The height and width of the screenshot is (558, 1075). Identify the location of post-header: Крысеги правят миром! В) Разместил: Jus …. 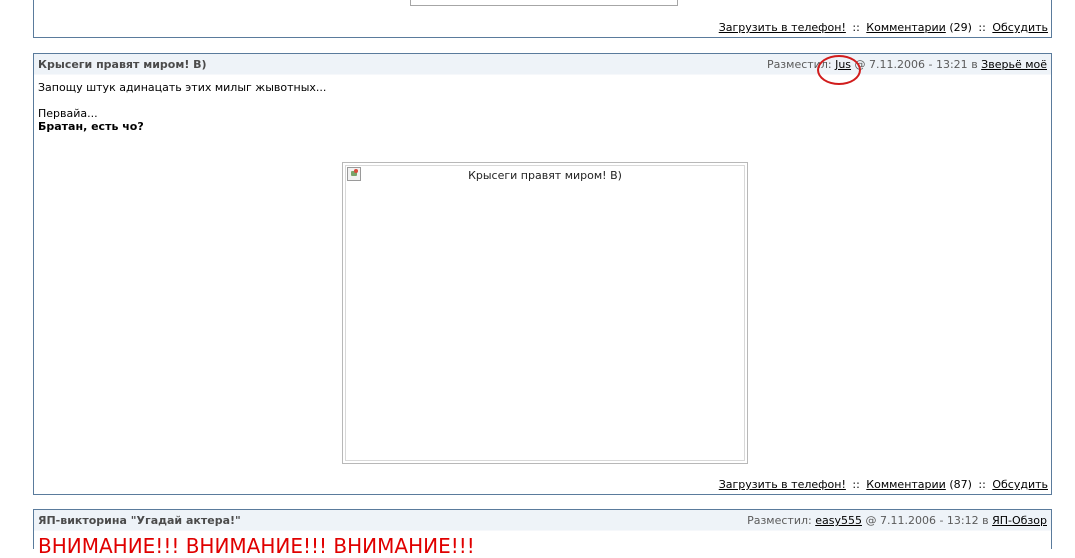
(542, 69).